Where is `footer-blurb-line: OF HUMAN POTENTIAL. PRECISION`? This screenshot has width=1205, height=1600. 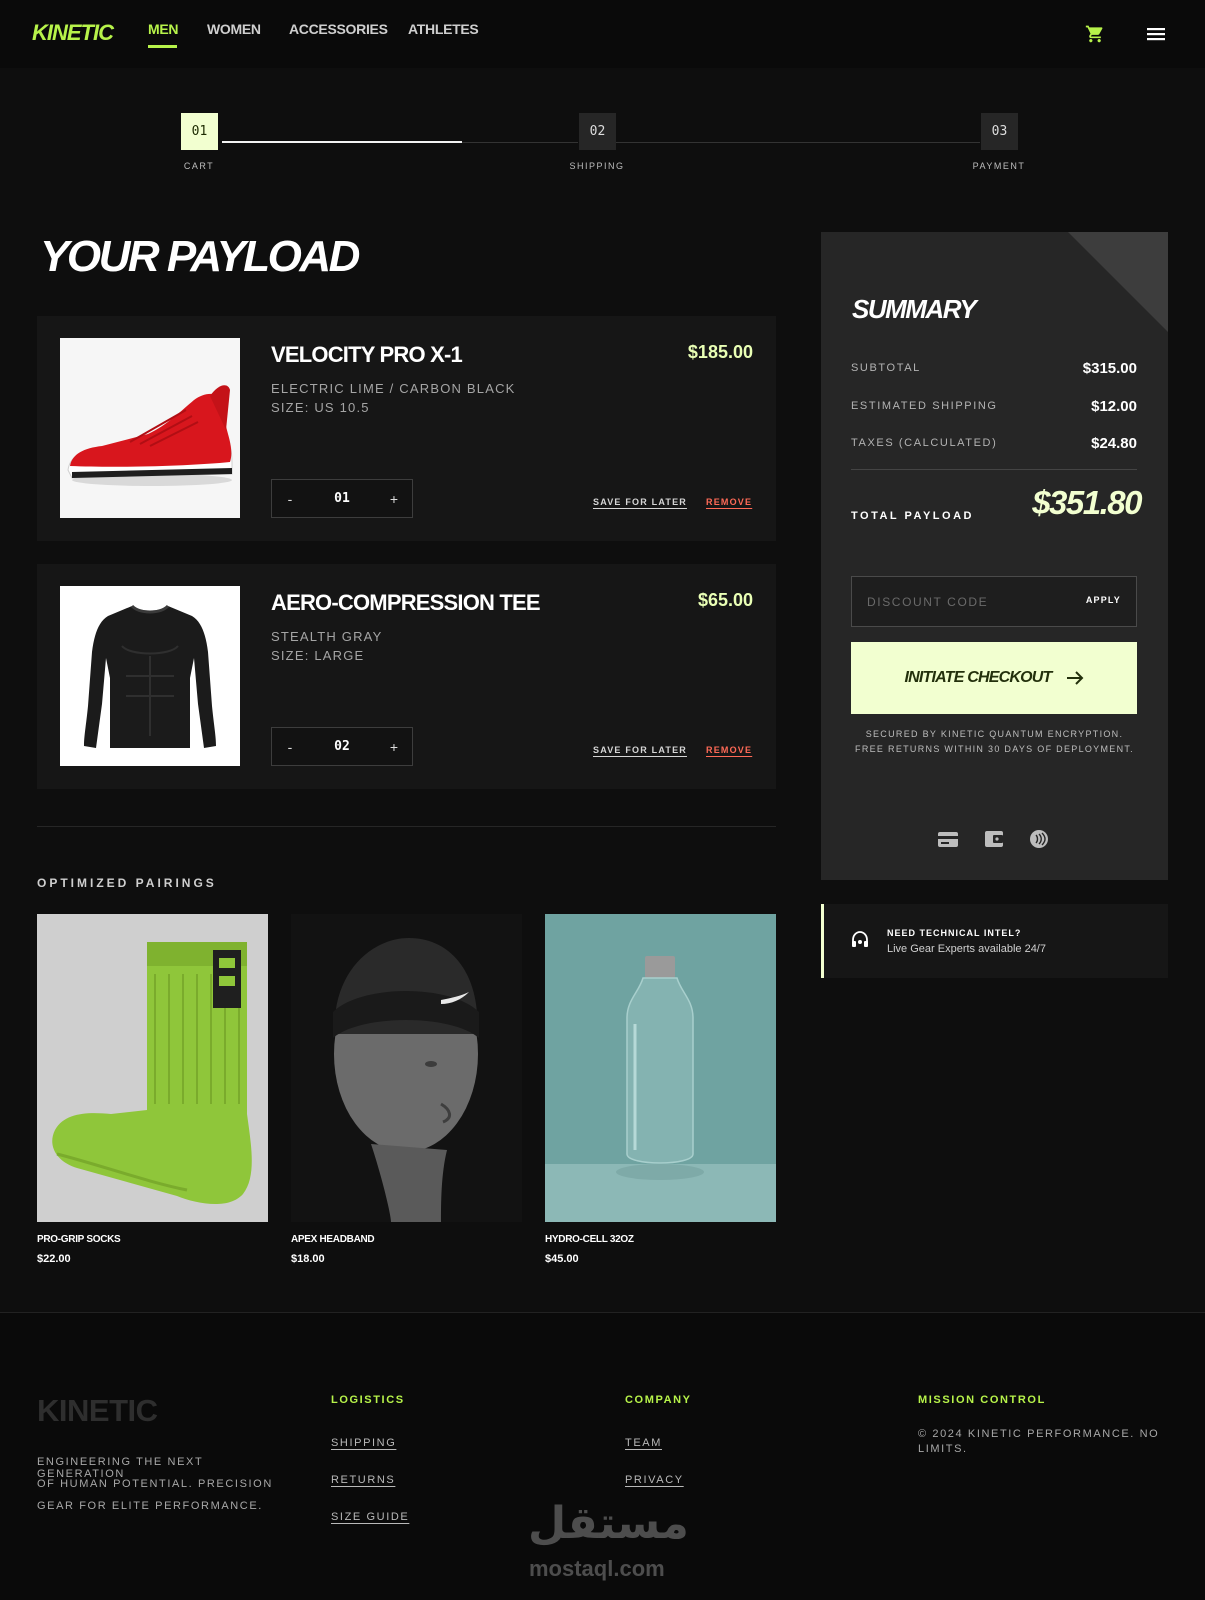 footer-blurb-line: OF HUMAN POTENTIAL. PRECISION is located at coordinates (155, 1484).